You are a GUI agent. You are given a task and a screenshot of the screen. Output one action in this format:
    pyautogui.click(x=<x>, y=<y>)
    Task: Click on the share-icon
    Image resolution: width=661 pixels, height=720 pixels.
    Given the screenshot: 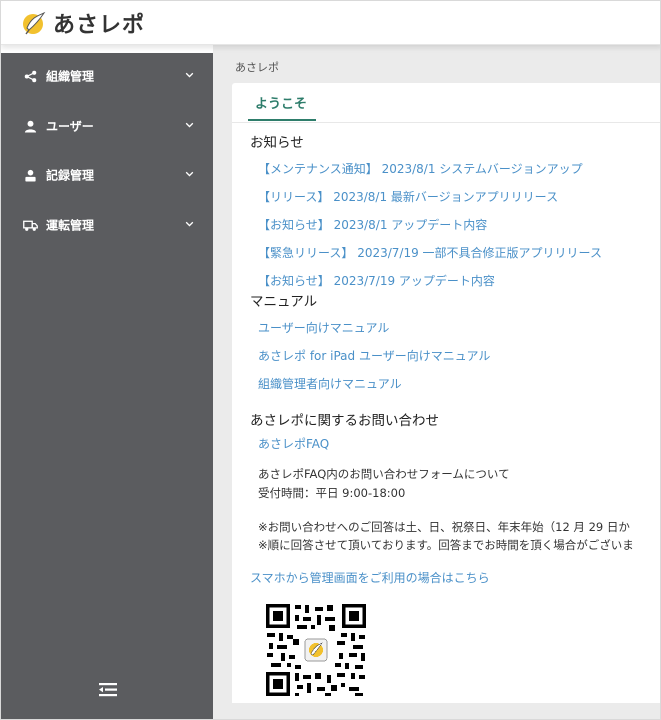 What is the action you would take?
    pyautogui.click(x=30, y=76)
    